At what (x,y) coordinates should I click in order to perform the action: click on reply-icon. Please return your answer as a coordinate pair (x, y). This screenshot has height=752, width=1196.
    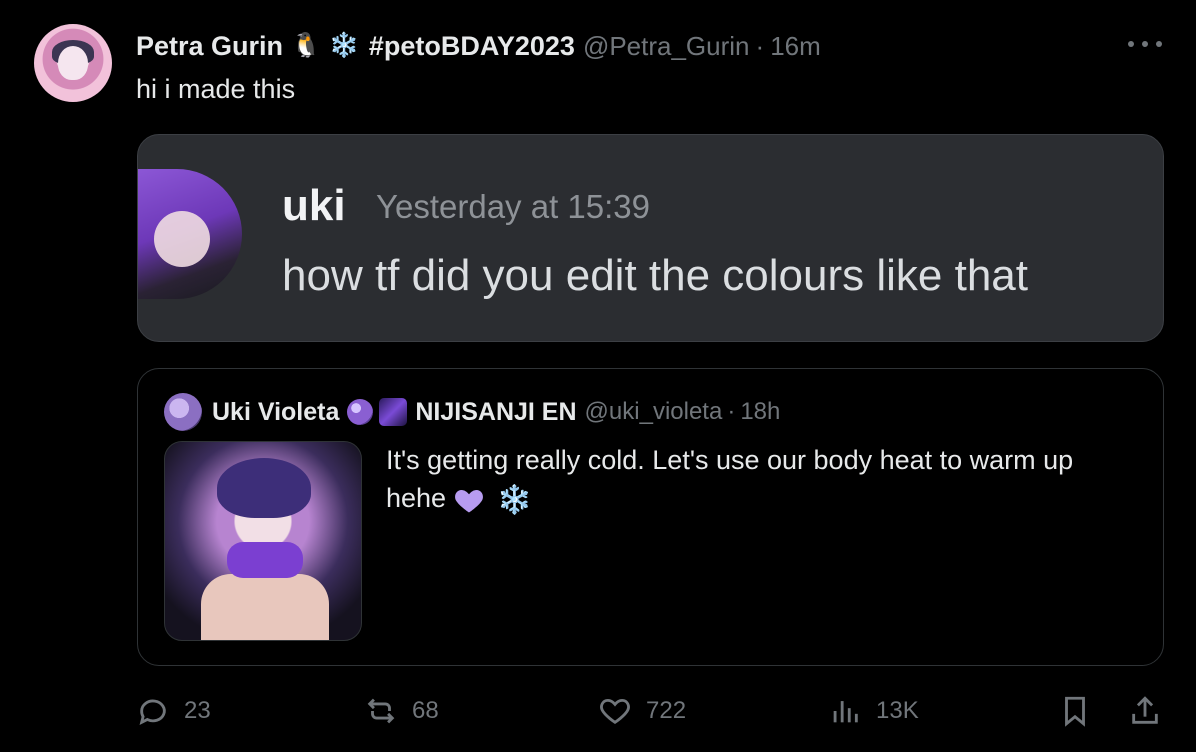
    Looking at the image, I should click on (152, 712).